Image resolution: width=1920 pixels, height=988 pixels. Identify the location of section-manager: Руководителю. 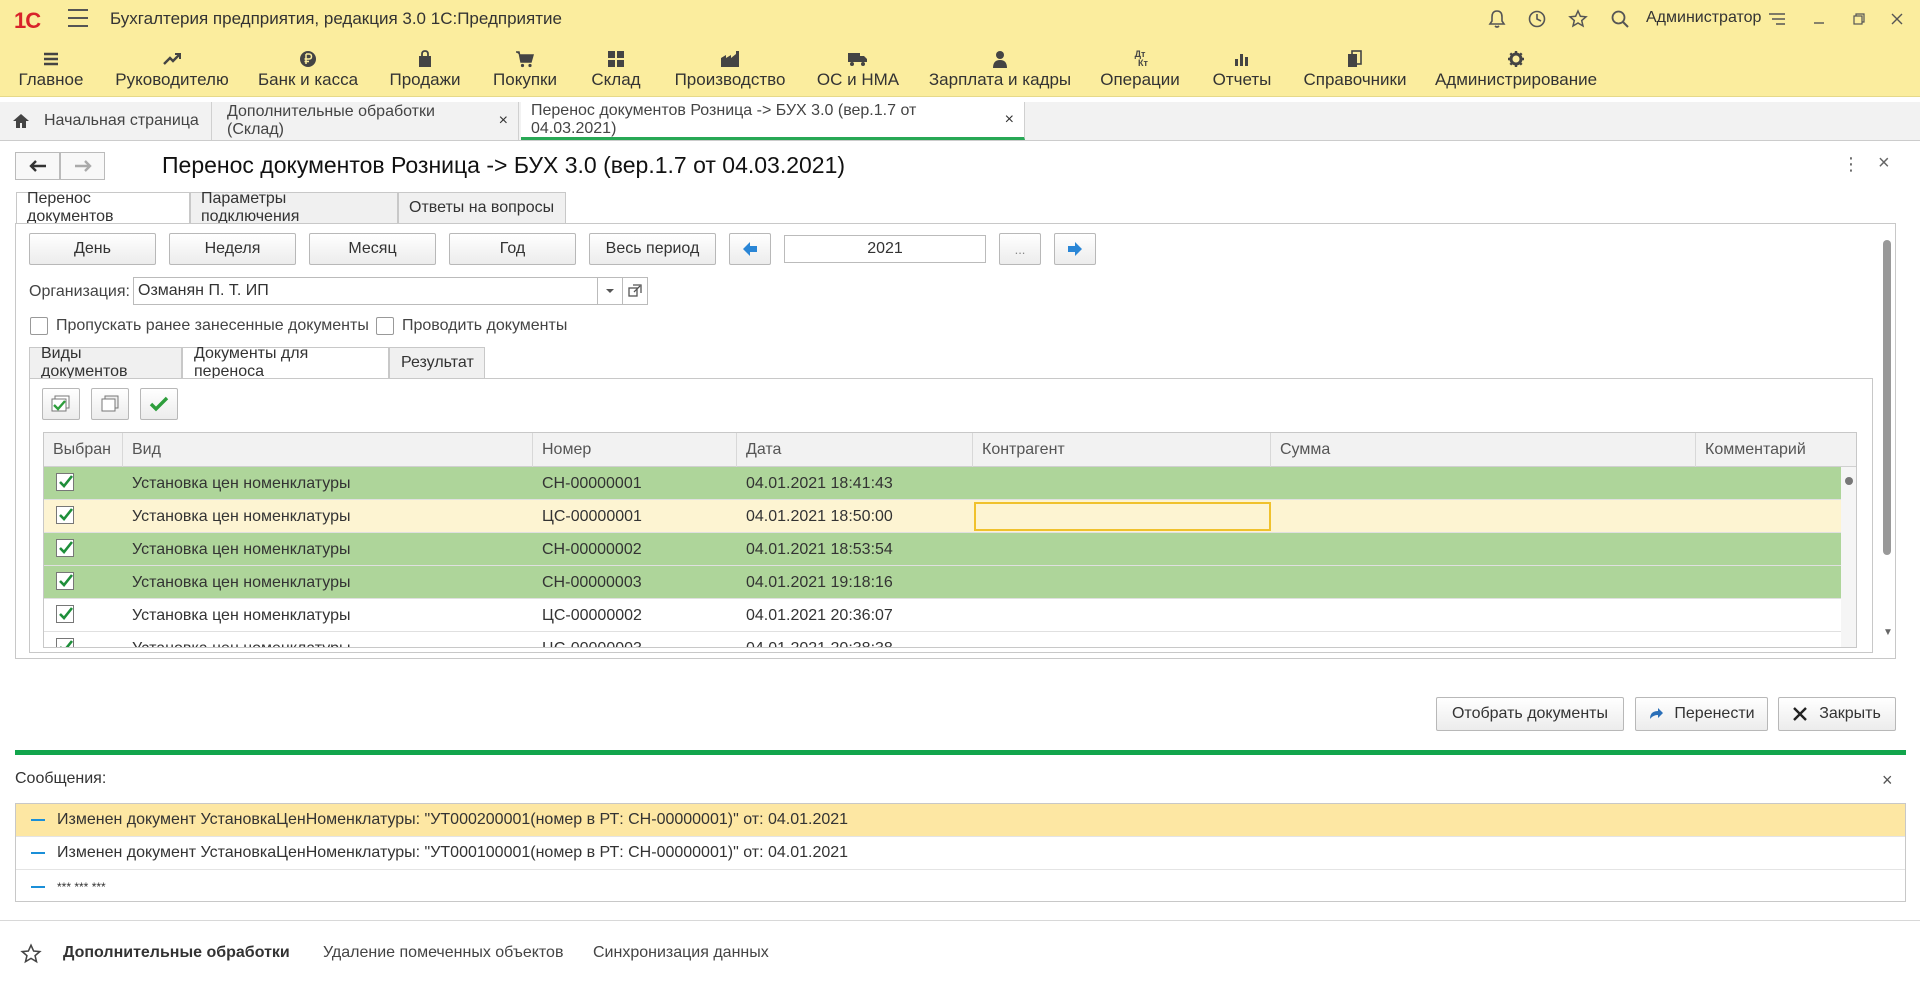
(172, 67).